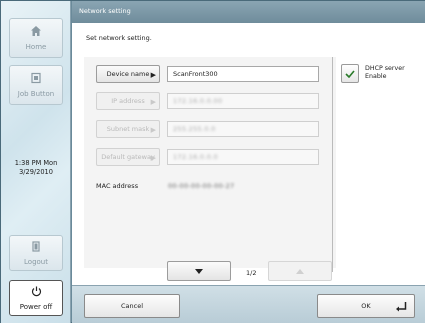 The image size is (425, 323). I want to click on enter-icon, so click(401, 307).